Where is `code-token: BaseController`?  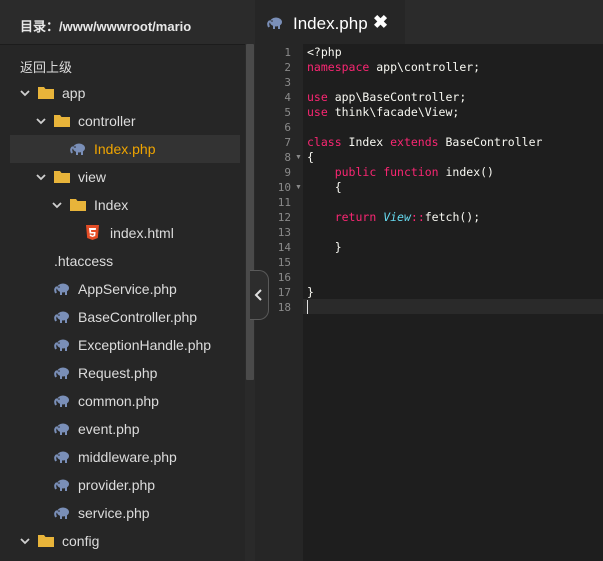
code-token: BaseController is located at coordinates (490, 142).